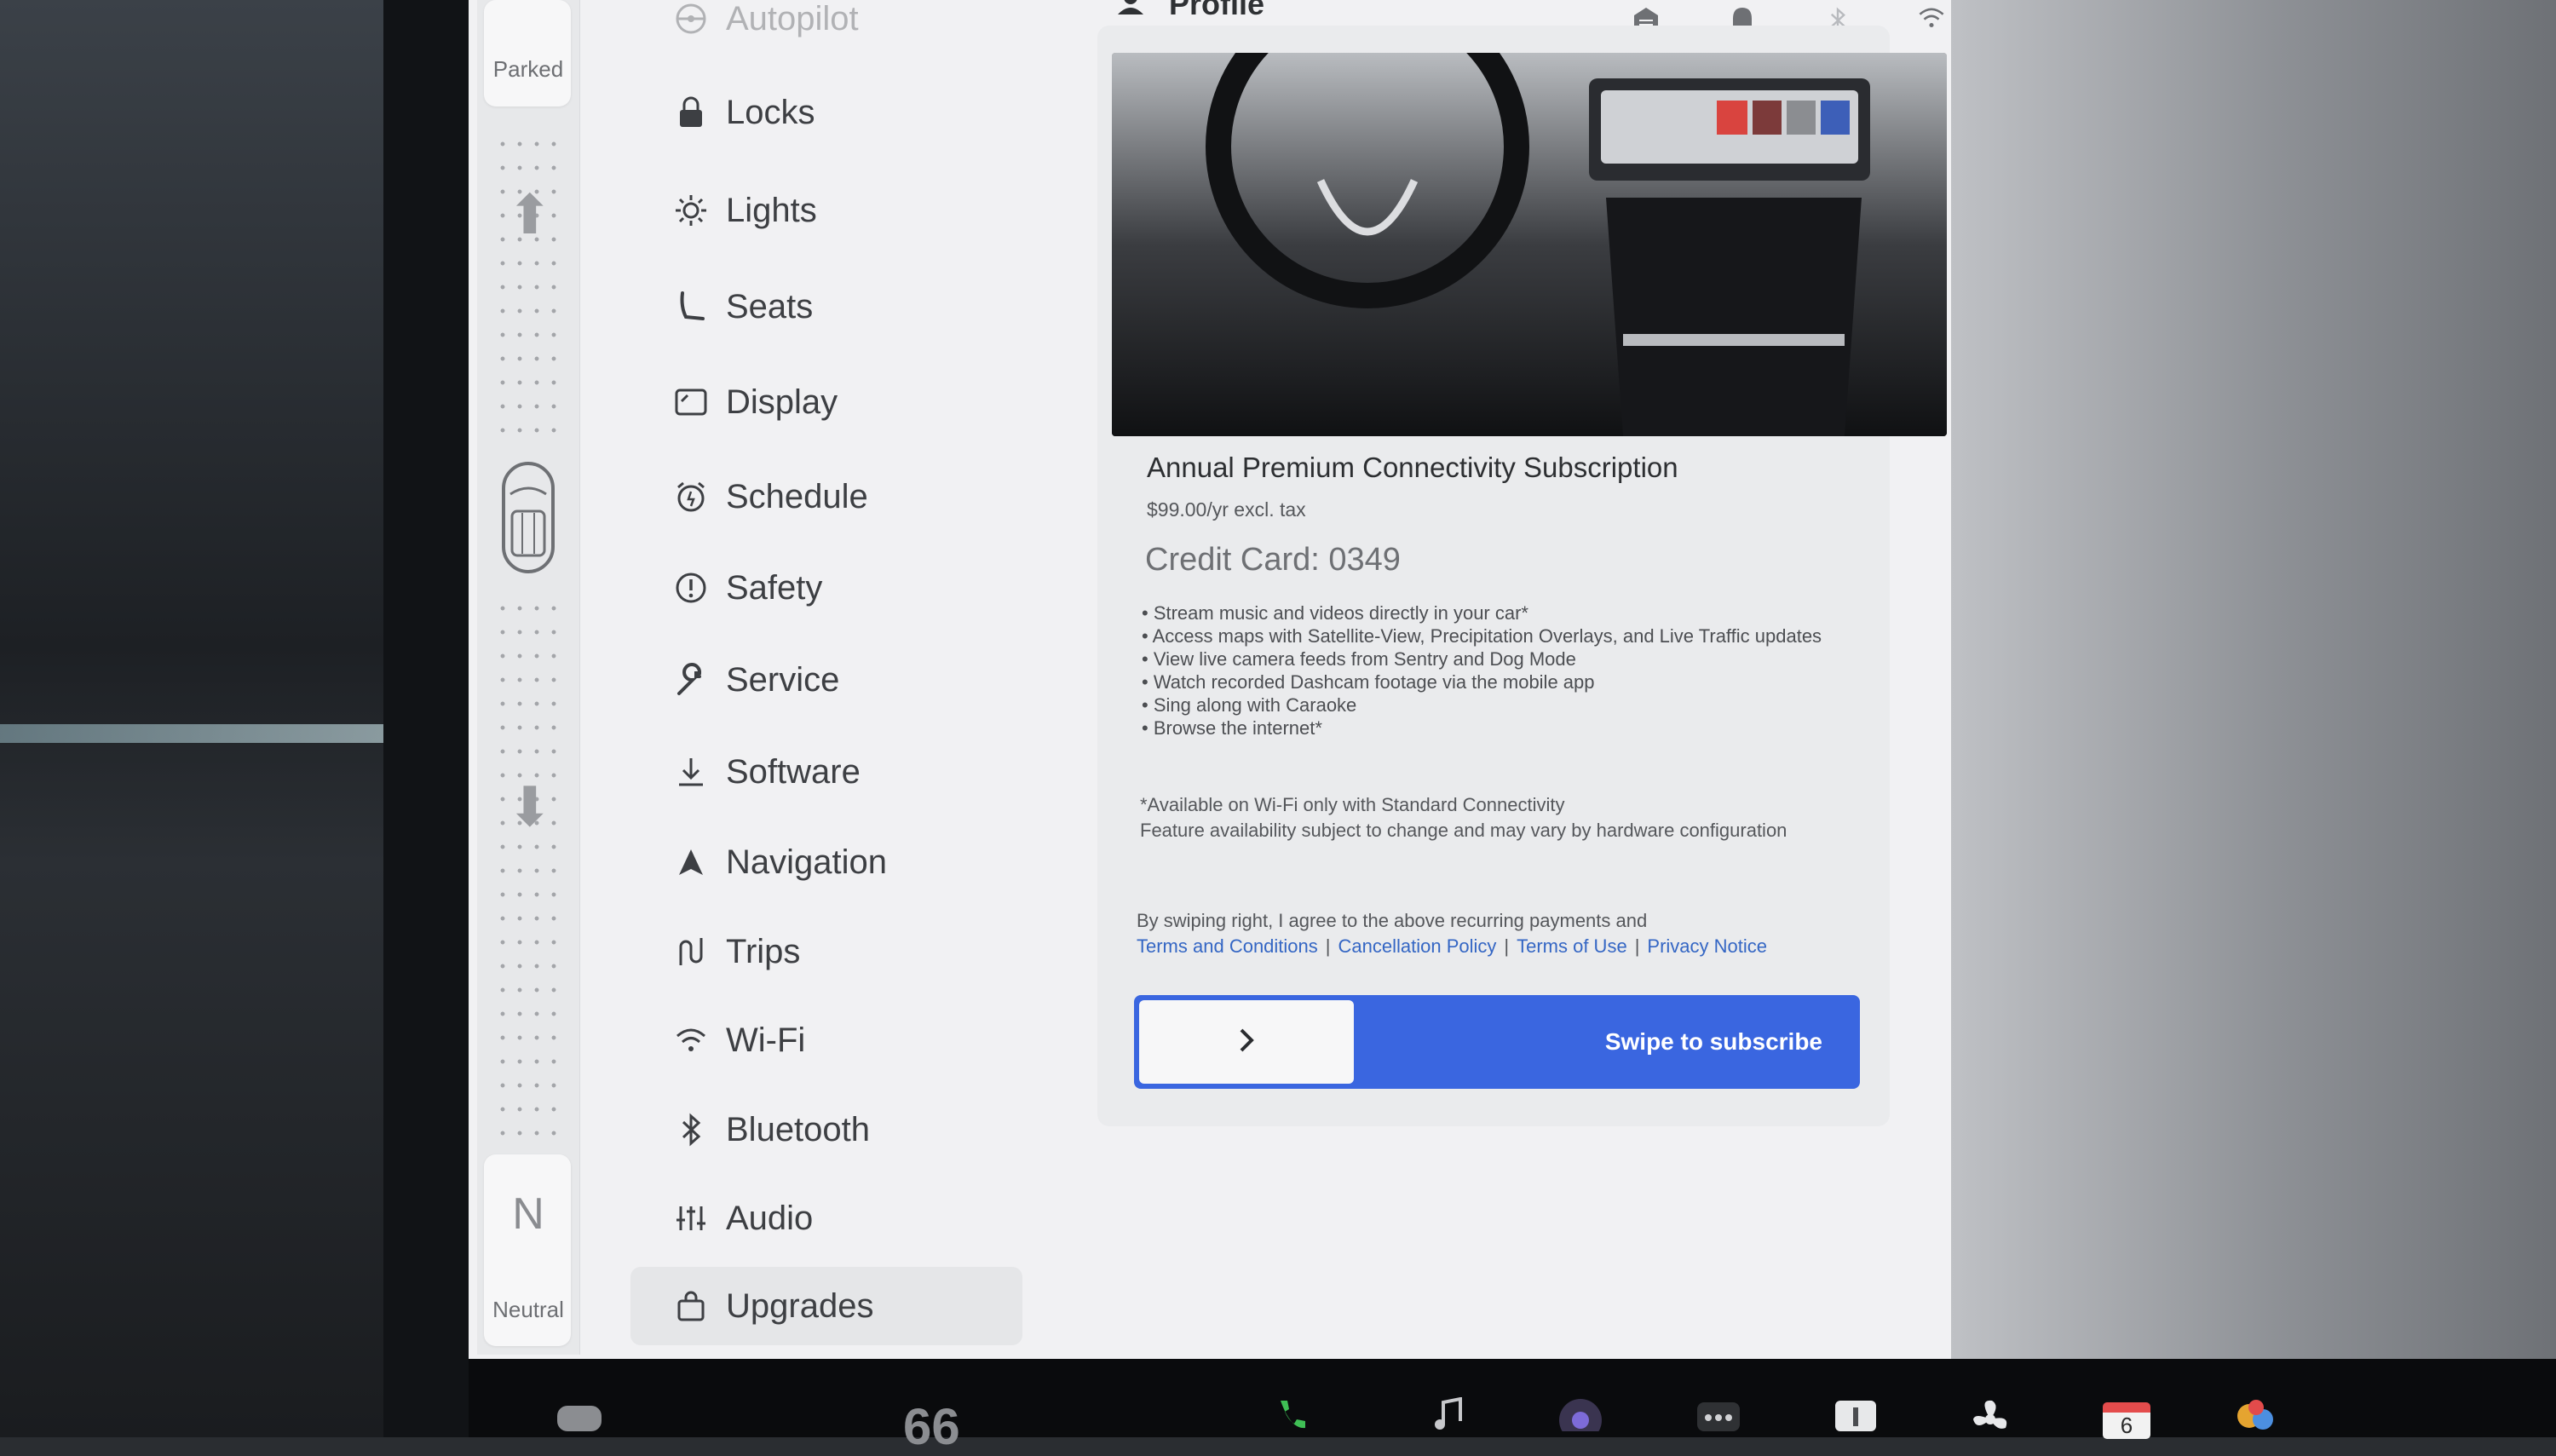 The width and height of the screenshot is (2556, 1456). Describe the element at coordinates (1227, 509) in the screenshot. I see `subscription-price: $99.00/yr excl. tax` at that location.